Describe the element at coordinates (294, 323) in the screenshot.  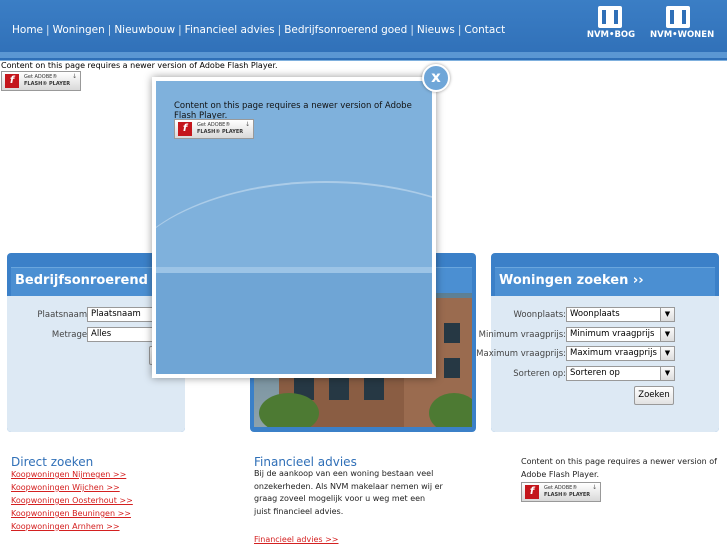
I see `modal-lower-area` at that location.